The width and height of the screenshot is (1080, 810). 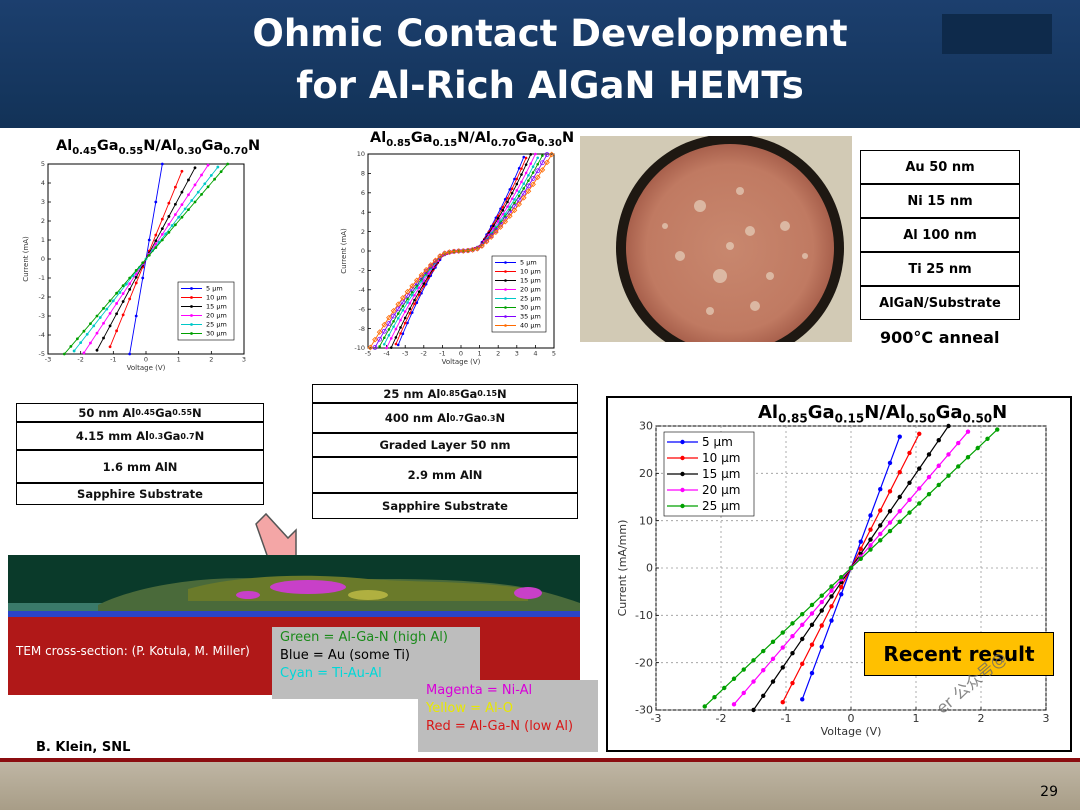 What do you see at coordinates (42, 297) in the screenshot?
I see `y-tick-label: -2` at bounding box center [42, 297].